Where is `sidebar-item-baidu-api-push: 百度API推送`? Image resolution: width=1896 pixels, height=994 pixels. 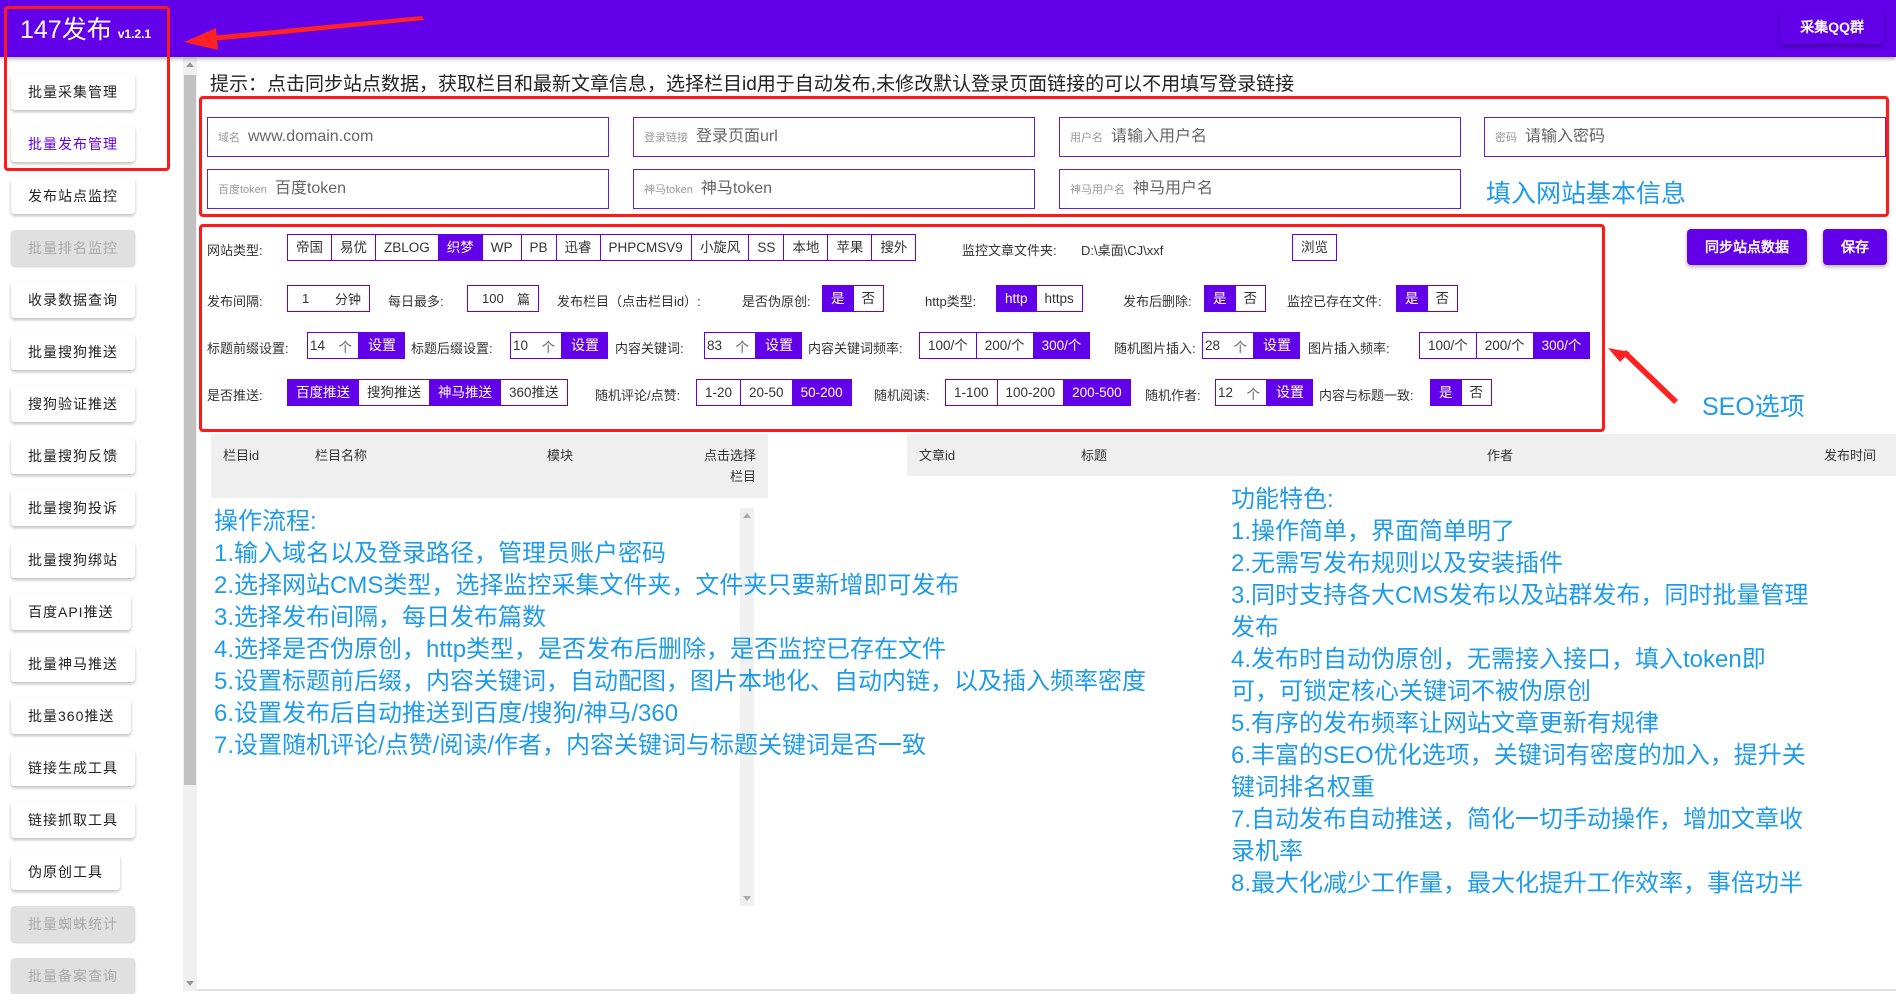 sidebar-item-baidu-api-push: 百度API推送 is located at coordinates (71, 612).